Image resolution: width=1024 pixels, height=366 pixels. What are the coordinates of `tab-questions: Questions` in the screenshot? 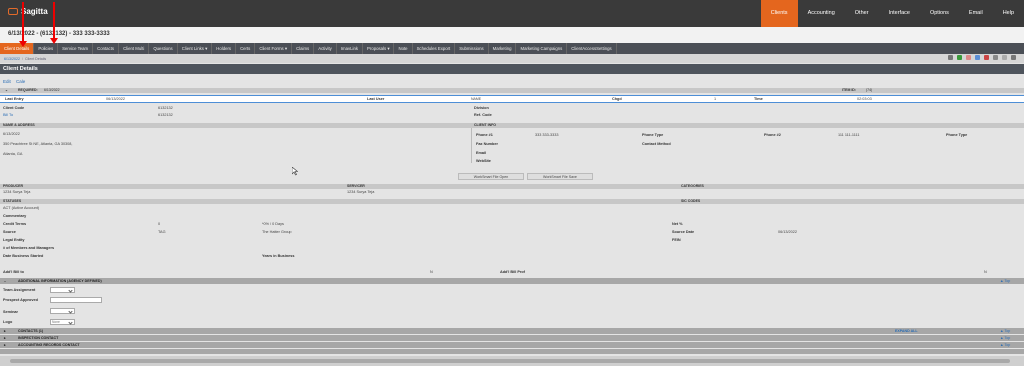 It's located at (163, 48).